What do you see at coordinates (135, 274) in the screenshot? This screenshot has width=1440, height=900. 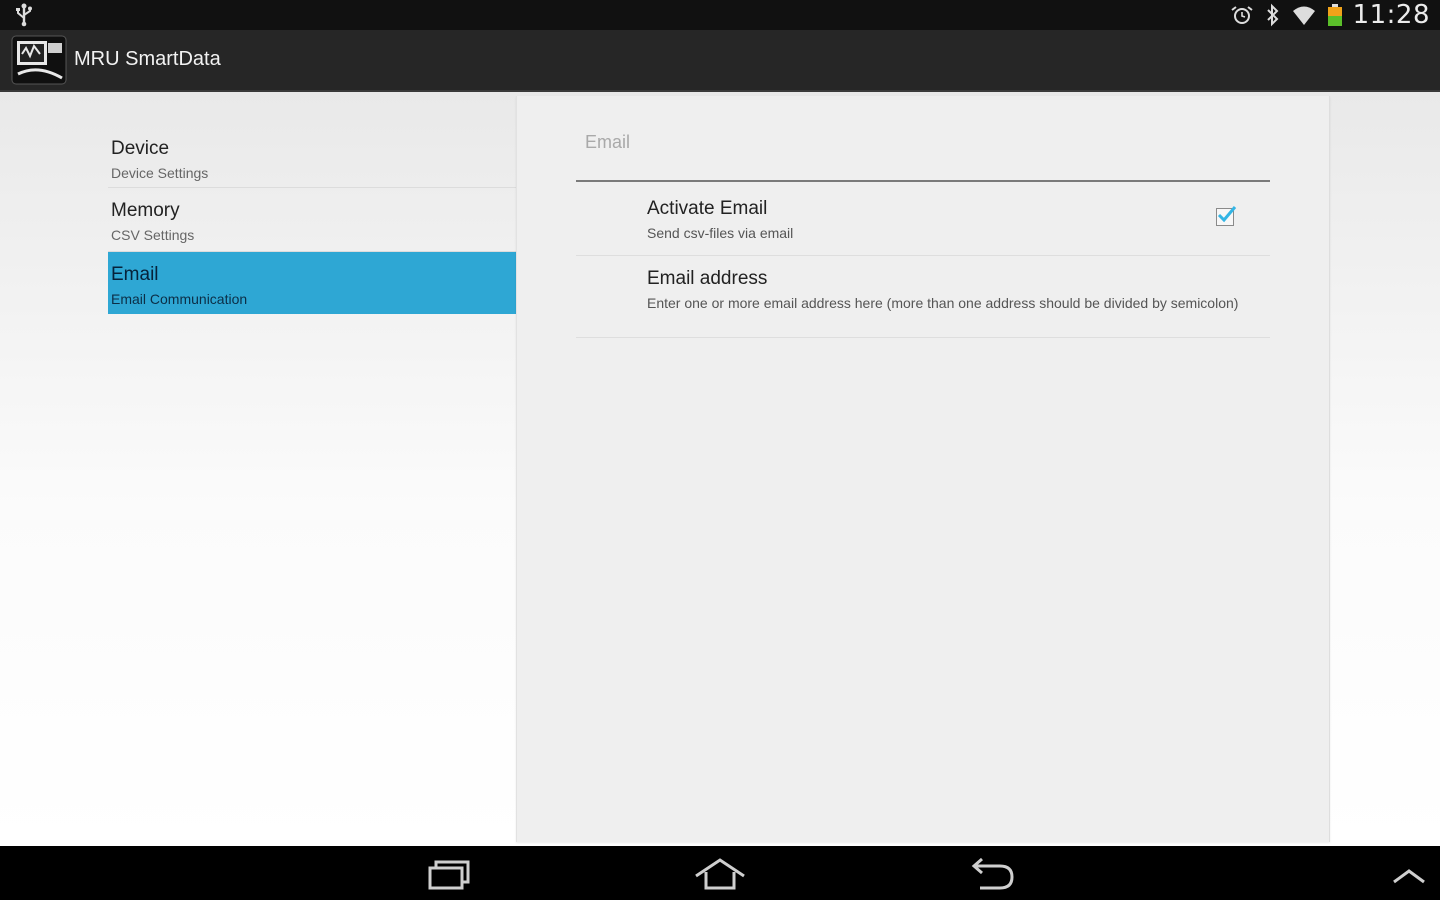 I see `header-title: Email` at bounding box center [135, 274].